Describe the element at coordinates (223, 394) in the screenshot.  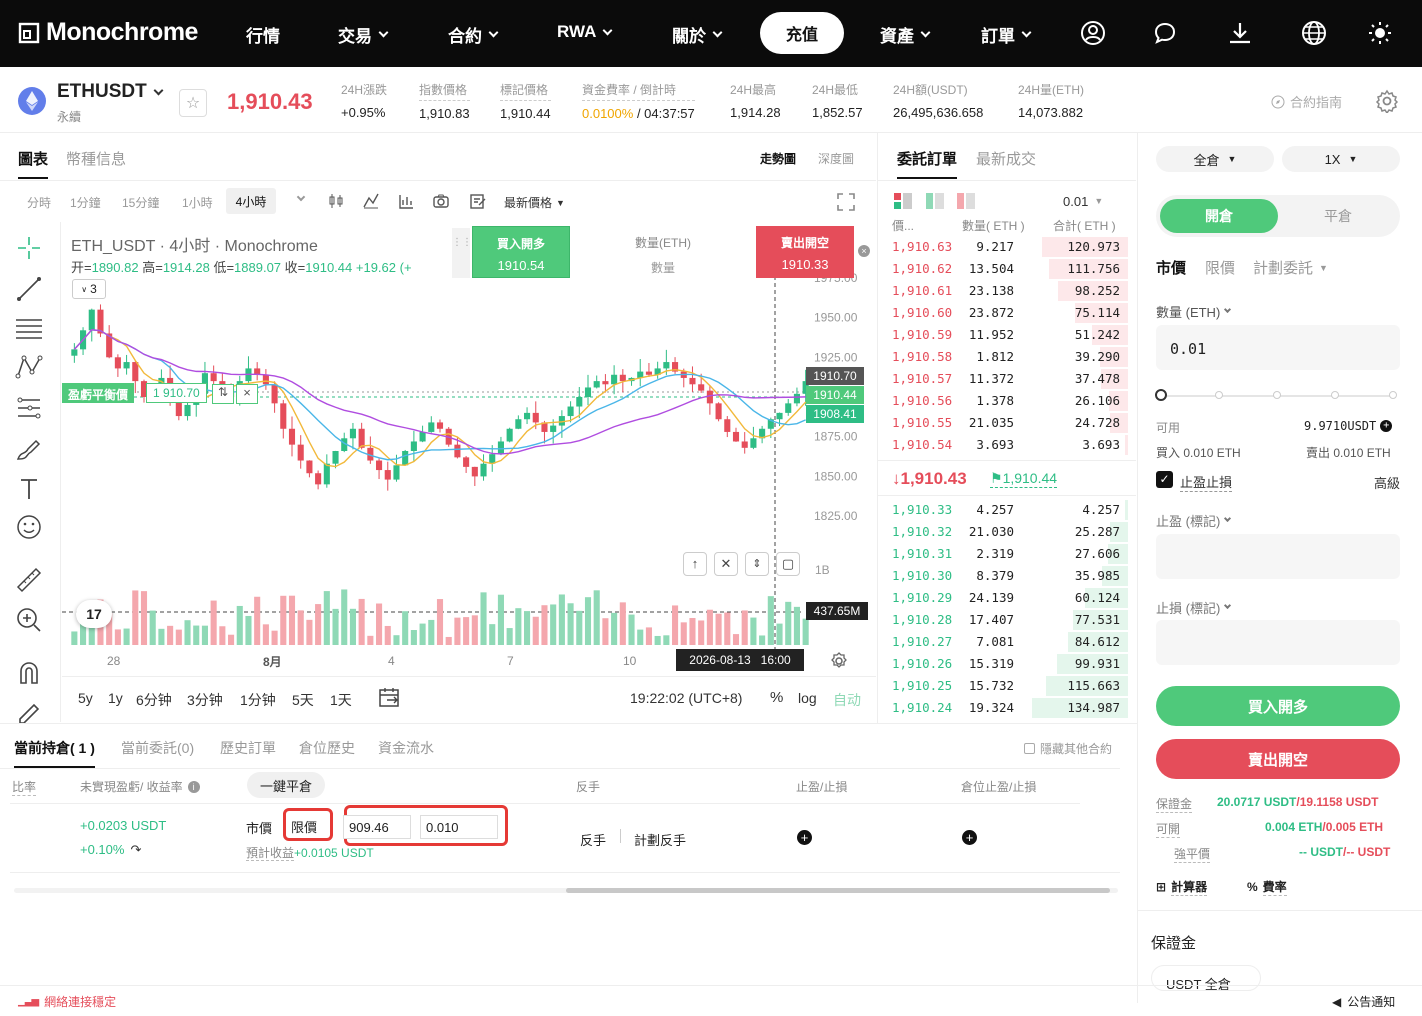
I see `drag-position-icon: ⇅` at that location.